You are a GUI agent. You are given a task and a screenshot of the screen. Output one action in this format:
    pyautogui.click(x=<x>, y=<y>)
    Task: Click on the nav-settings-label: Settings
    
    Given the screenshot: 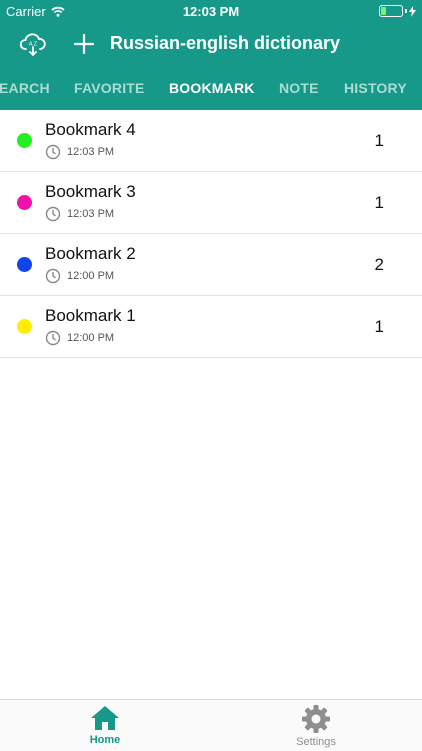 What is the action you would take?
    pyautogui.click(x=316, y=742)
    